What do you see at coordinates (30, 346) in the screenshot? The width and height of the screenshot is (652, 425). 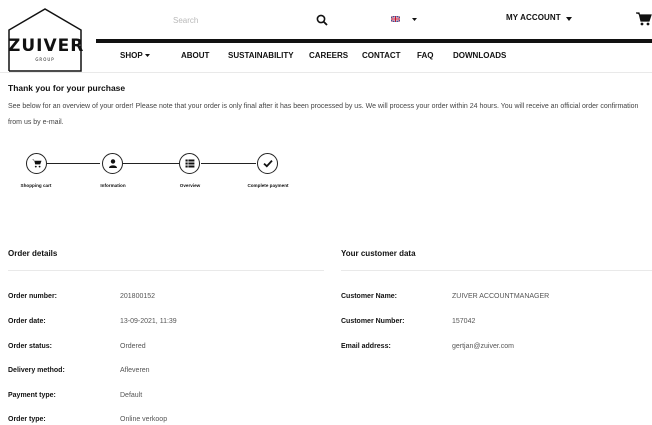 I see `order-status-label: Order status:` at bounding box center [30, 346].